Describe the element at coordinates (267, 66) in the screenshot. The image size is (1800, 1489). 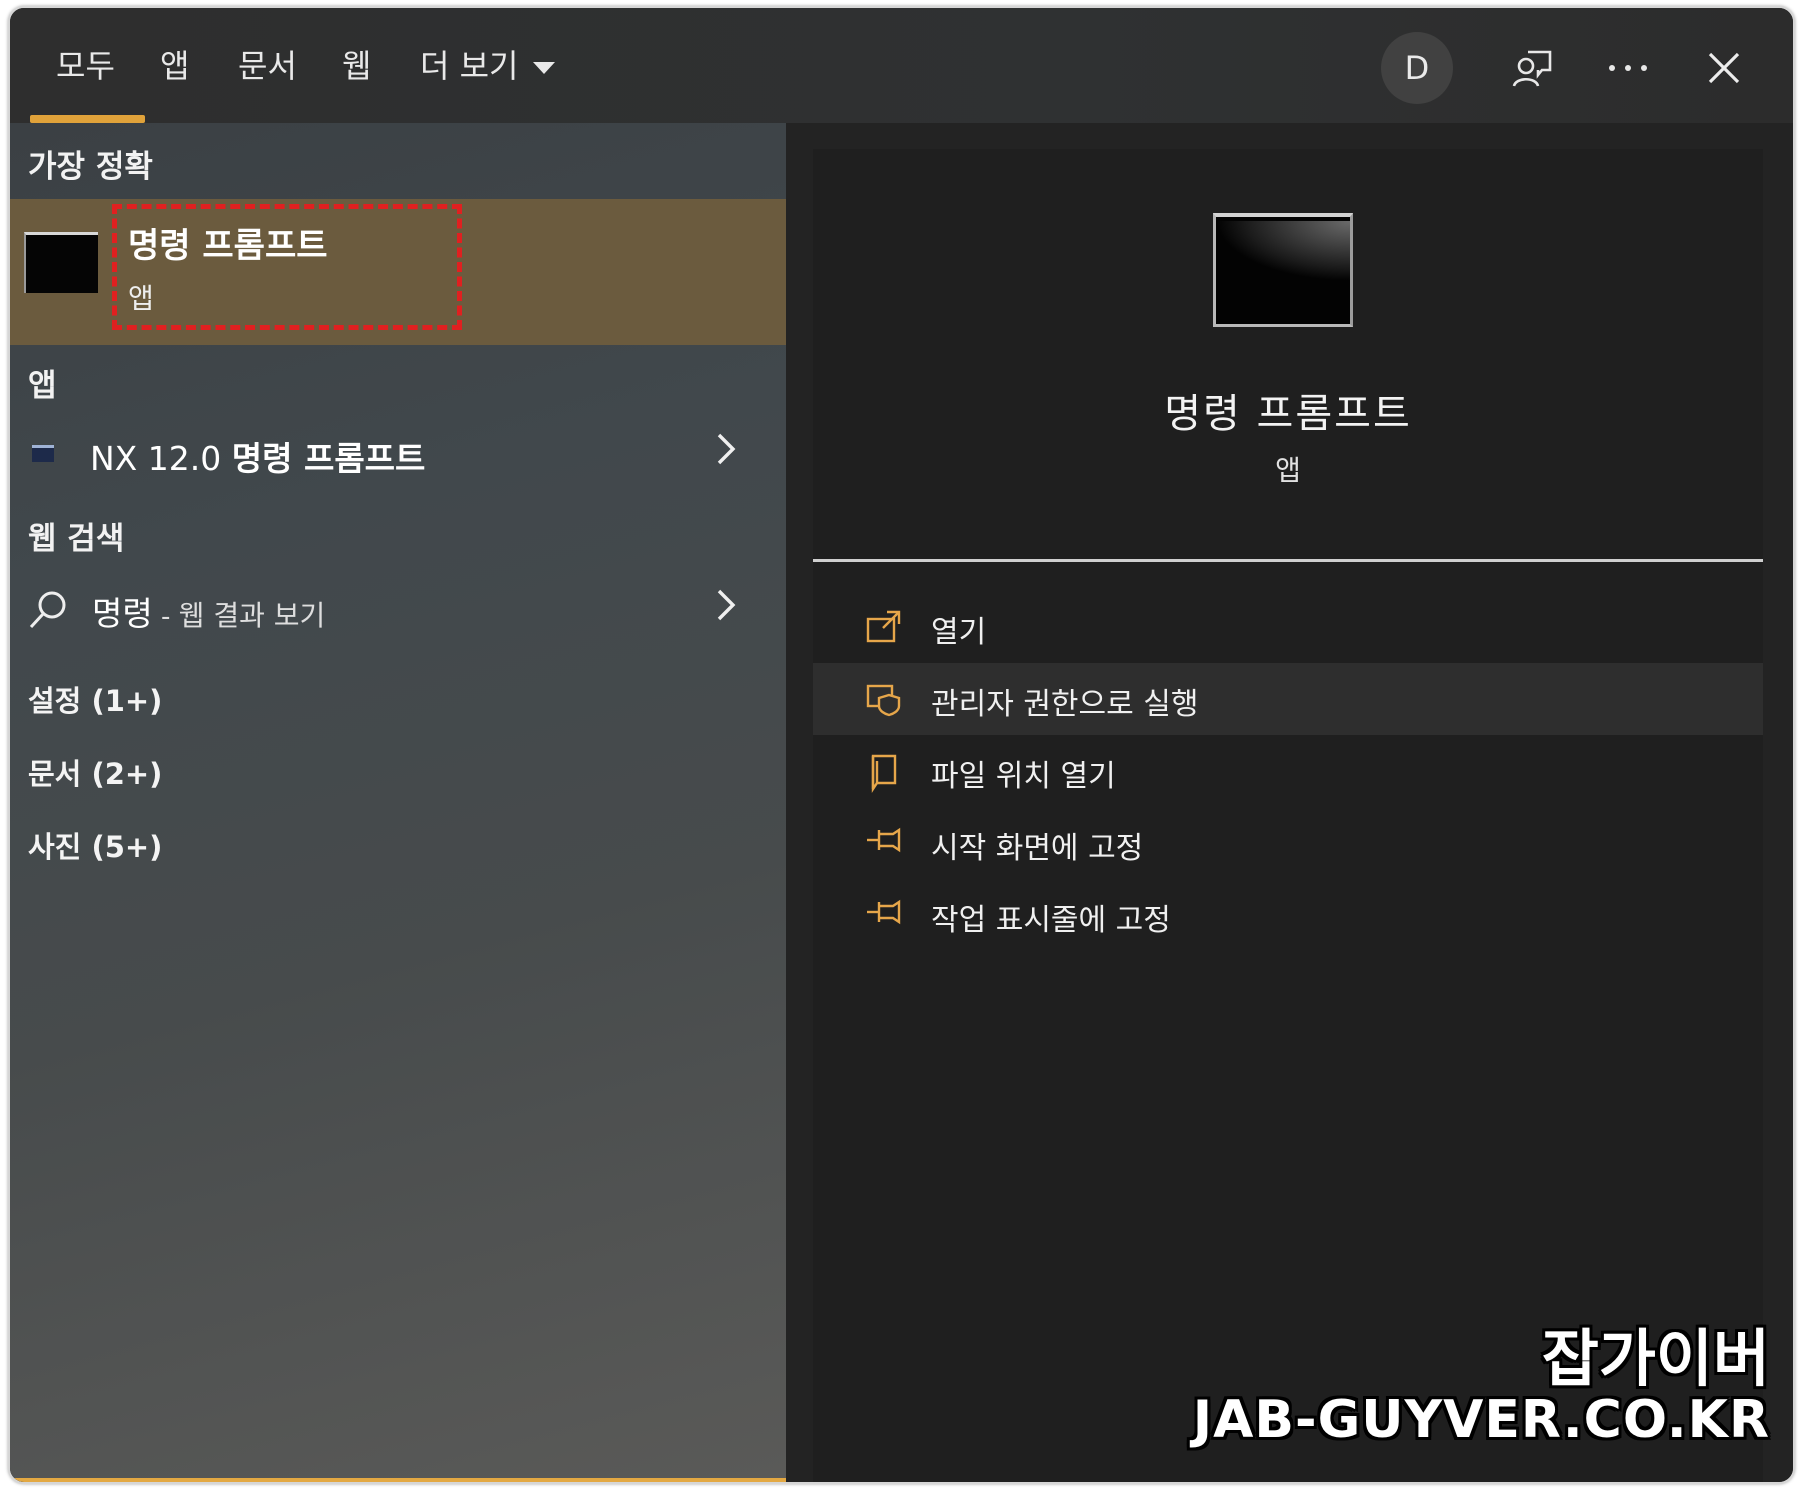
I see `tab-documents: 문서` at that location.